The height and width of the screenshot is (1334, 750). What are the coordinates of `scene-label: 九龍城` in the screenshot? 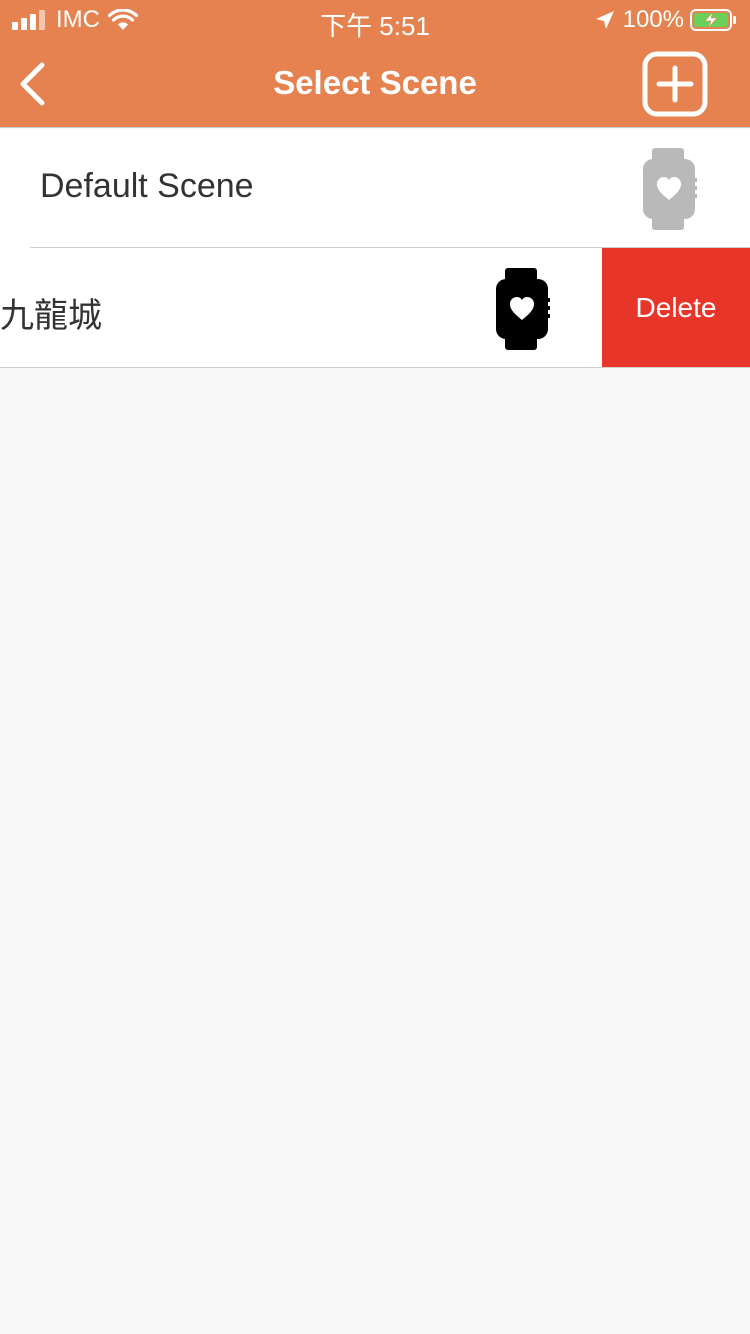 It's located at (51, 316).